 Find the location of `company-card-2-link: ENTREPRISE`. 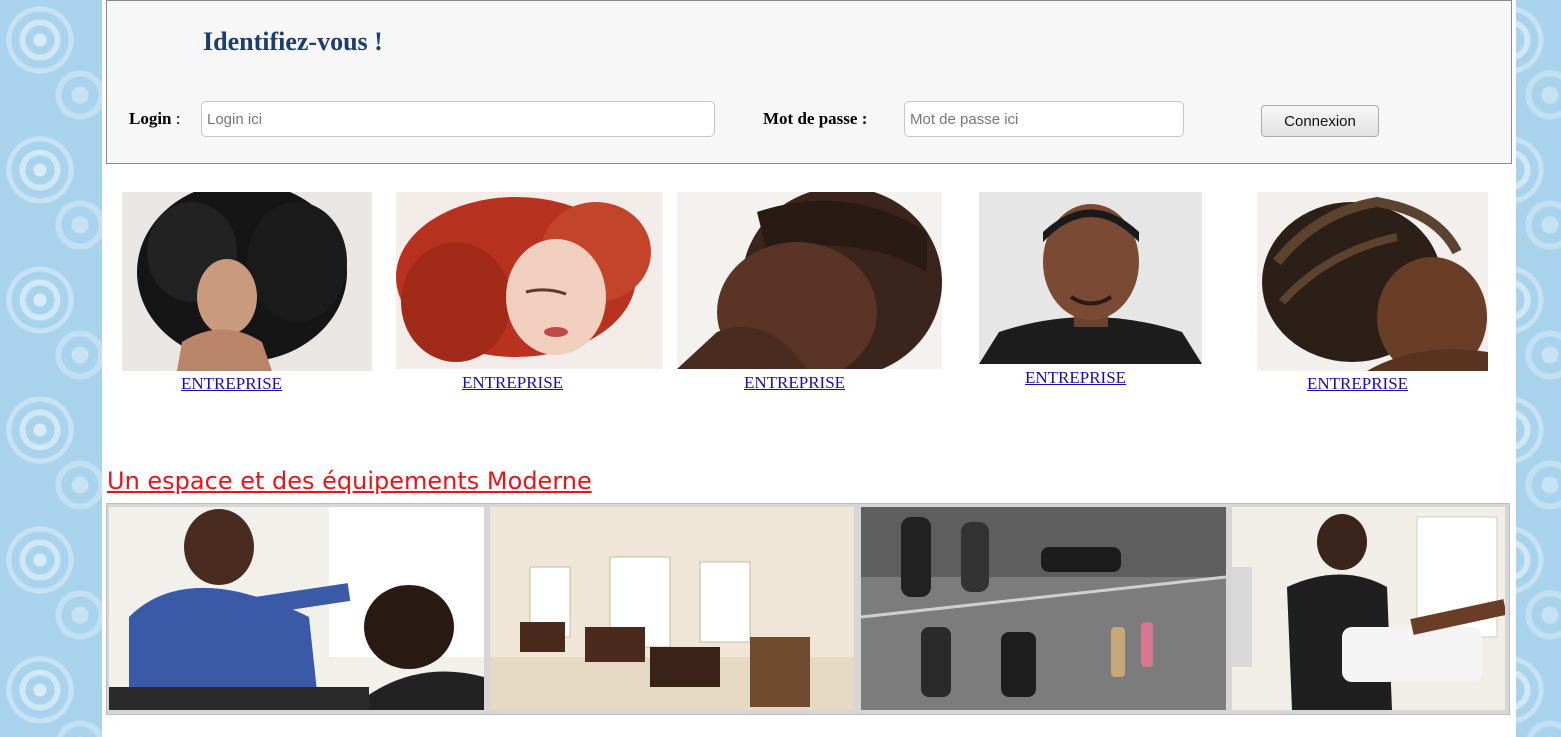

company-card-2-link: ENTREPRISE is located at coordinates (512, 383).